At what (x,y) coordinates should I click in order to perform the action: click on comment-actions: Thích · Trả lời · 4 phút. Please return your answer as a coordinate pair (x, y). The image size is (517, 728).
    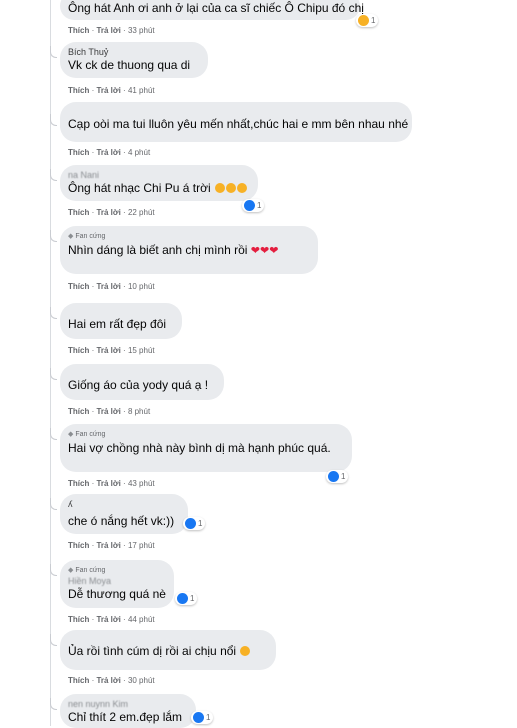
    Looking at the image, I should click on (109, 152).